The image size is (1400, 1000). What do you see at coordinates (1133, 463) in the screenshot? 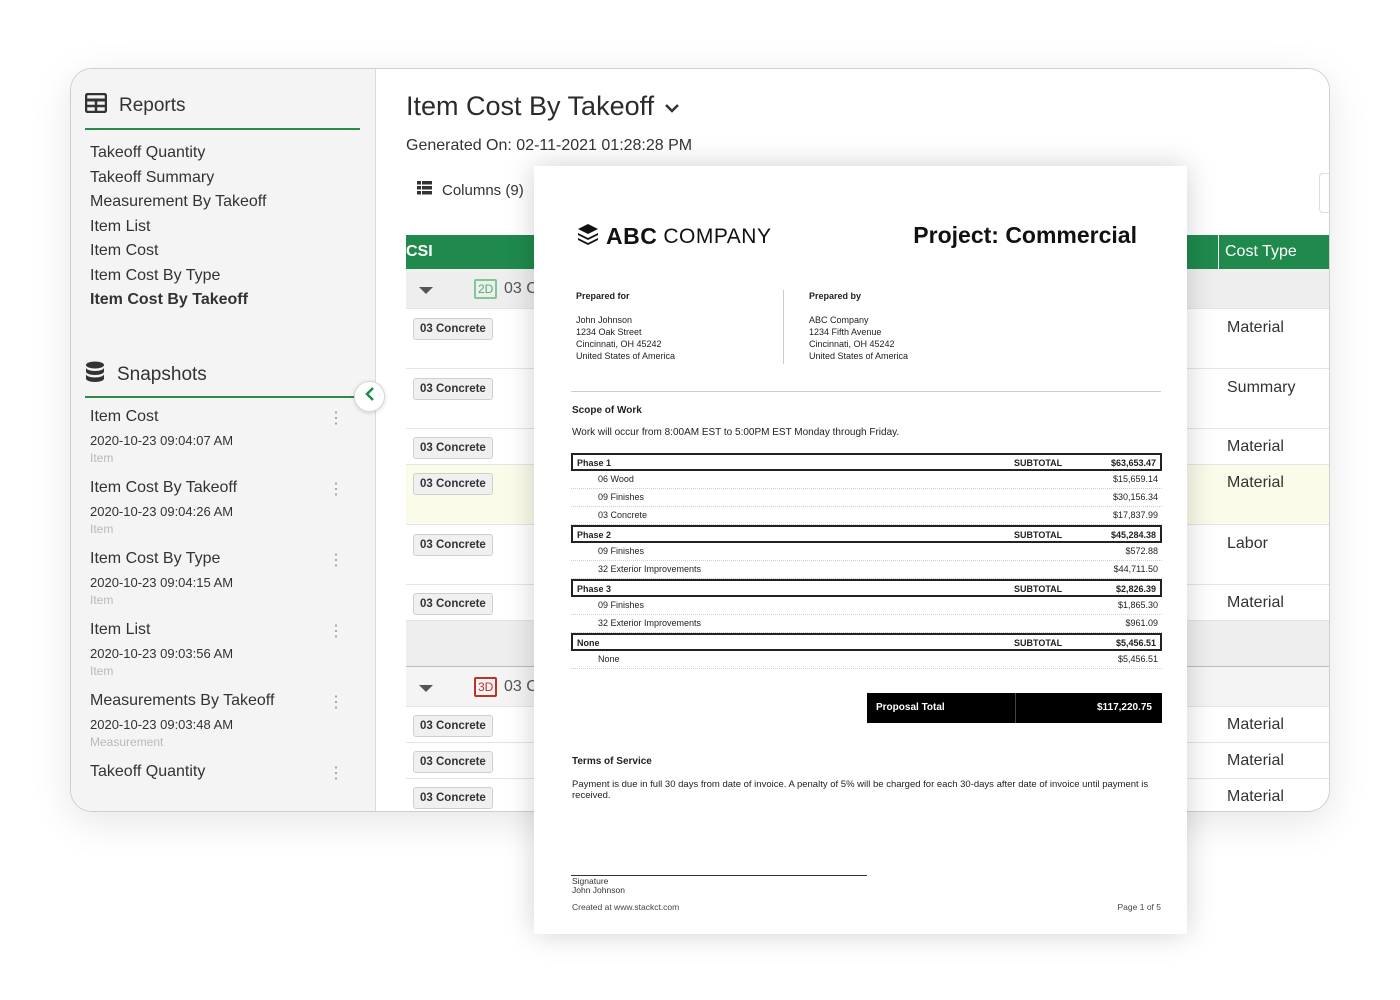
I see `subtotal-value: $63,653.47` at bounding box center [1133, 463].